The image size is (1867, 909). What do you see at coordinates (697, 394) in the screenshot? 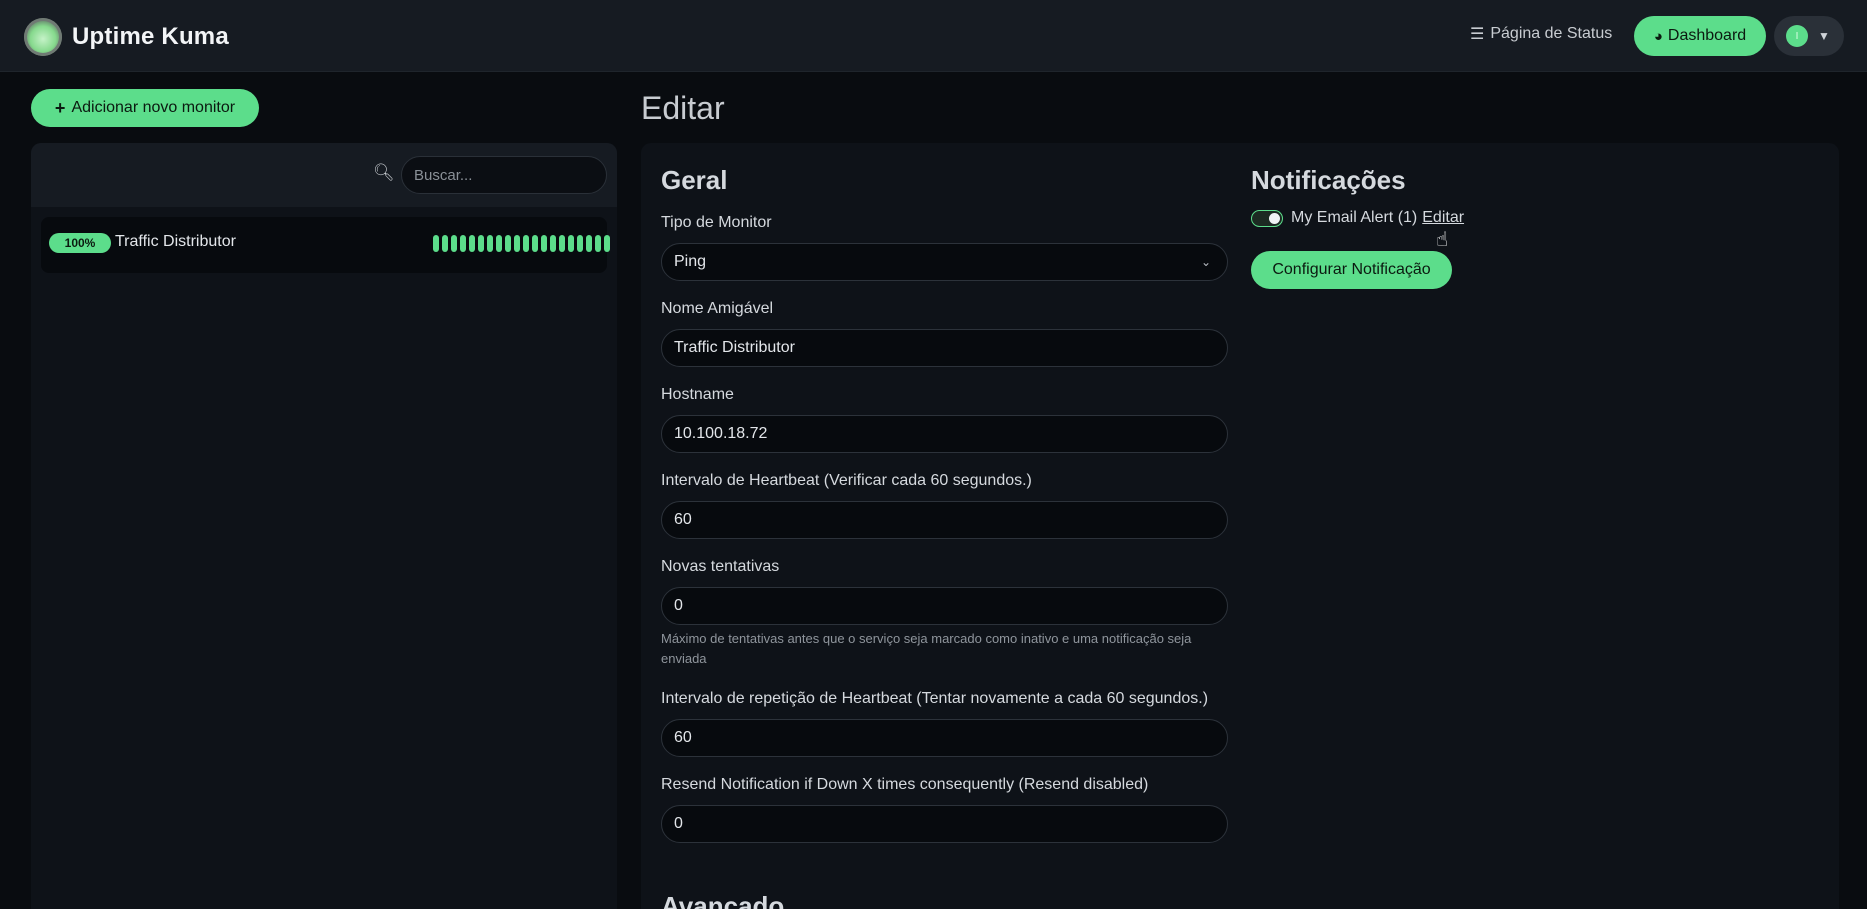
I see `hostname-label: Hostname` at bounding box center [697, 394].